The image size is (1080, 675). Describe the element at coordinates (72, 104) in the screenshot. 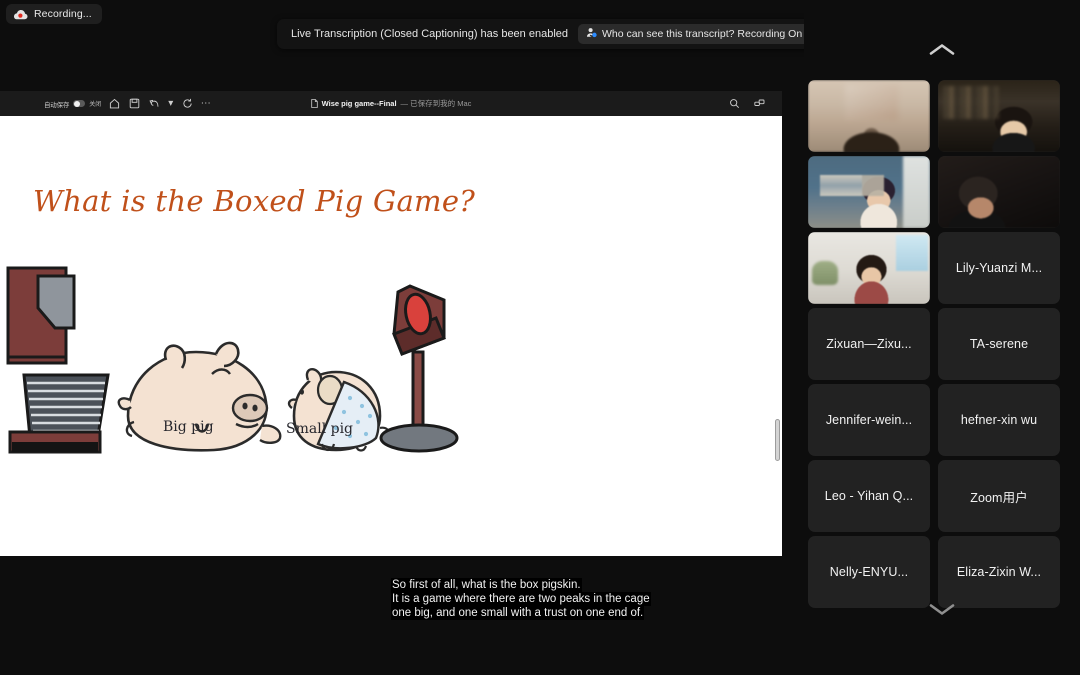

I see `autosave-toggle-group: 自动保存 关闭` at that location.